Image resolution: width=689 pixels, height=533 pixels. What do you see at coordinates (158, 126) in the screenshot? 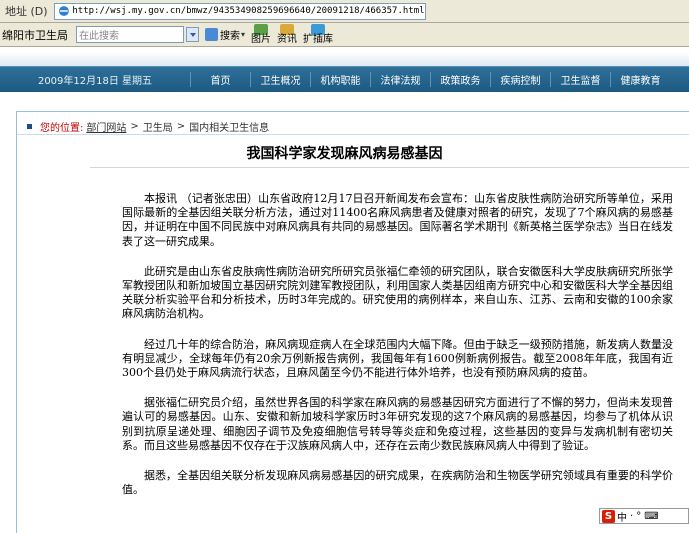
I see `breadcrumb-item-bureau: 卫生局` at bounding box center [158, 126].